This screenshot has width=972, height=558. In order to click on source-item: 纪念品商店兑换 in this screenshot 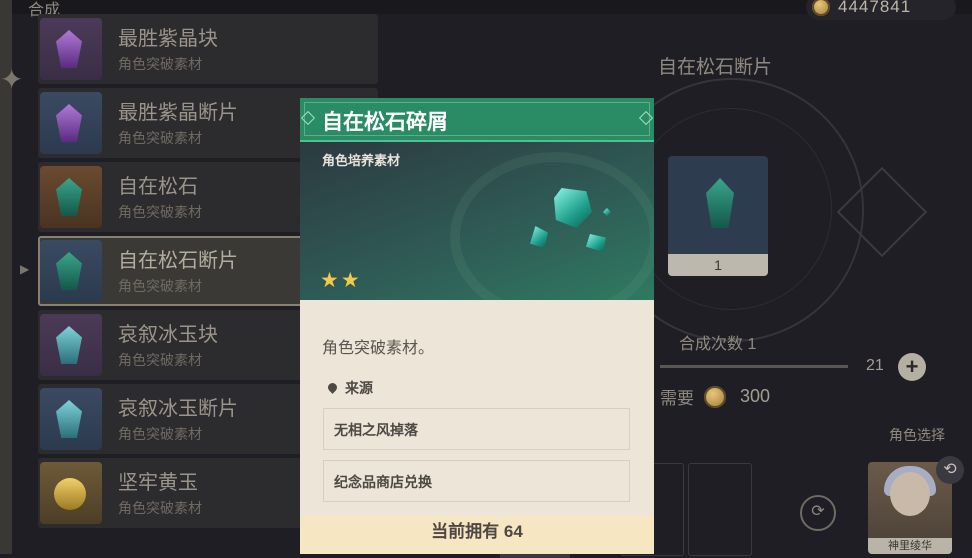, I will do `click(476, 481)`.